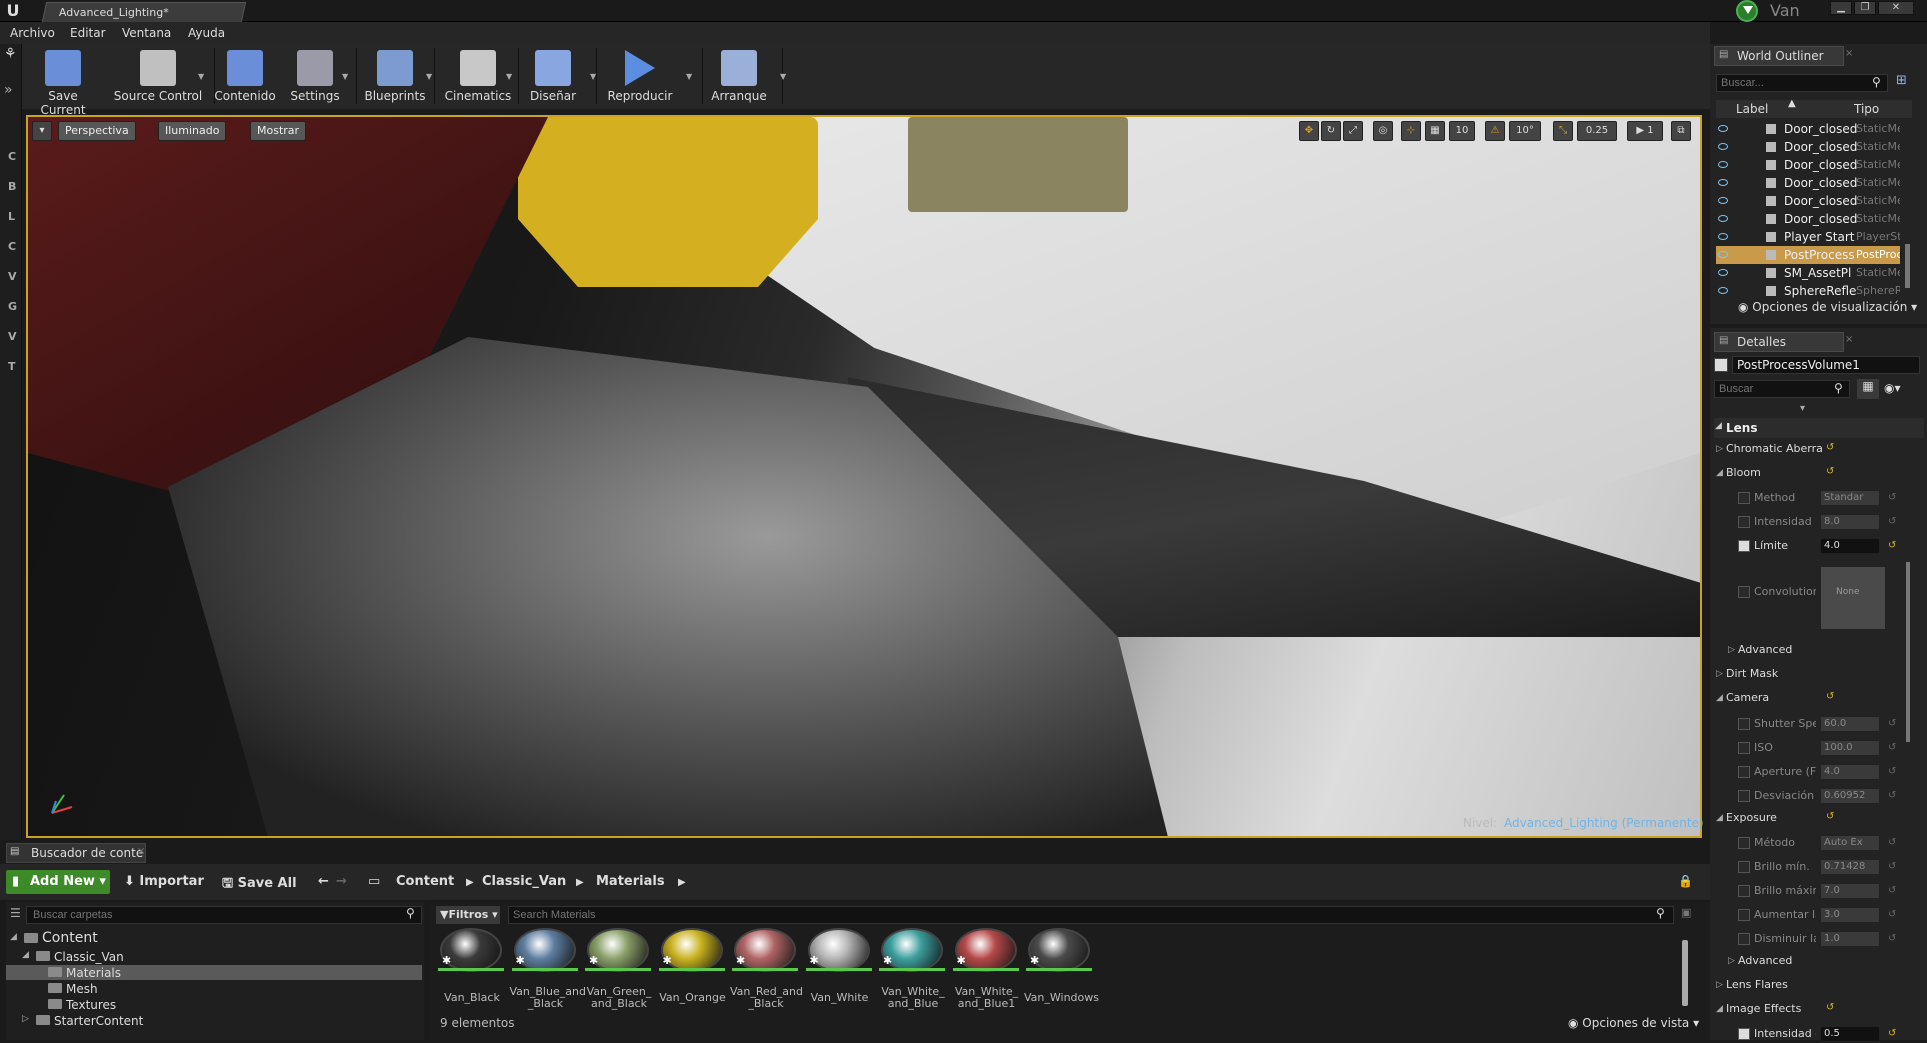 This screenshot has height=1043, width=1927. What do you see at coordinates (913, 998) in the screenshot?
I see `material-name: Van_White_ and_Blue` at bounding box center [913, 998].